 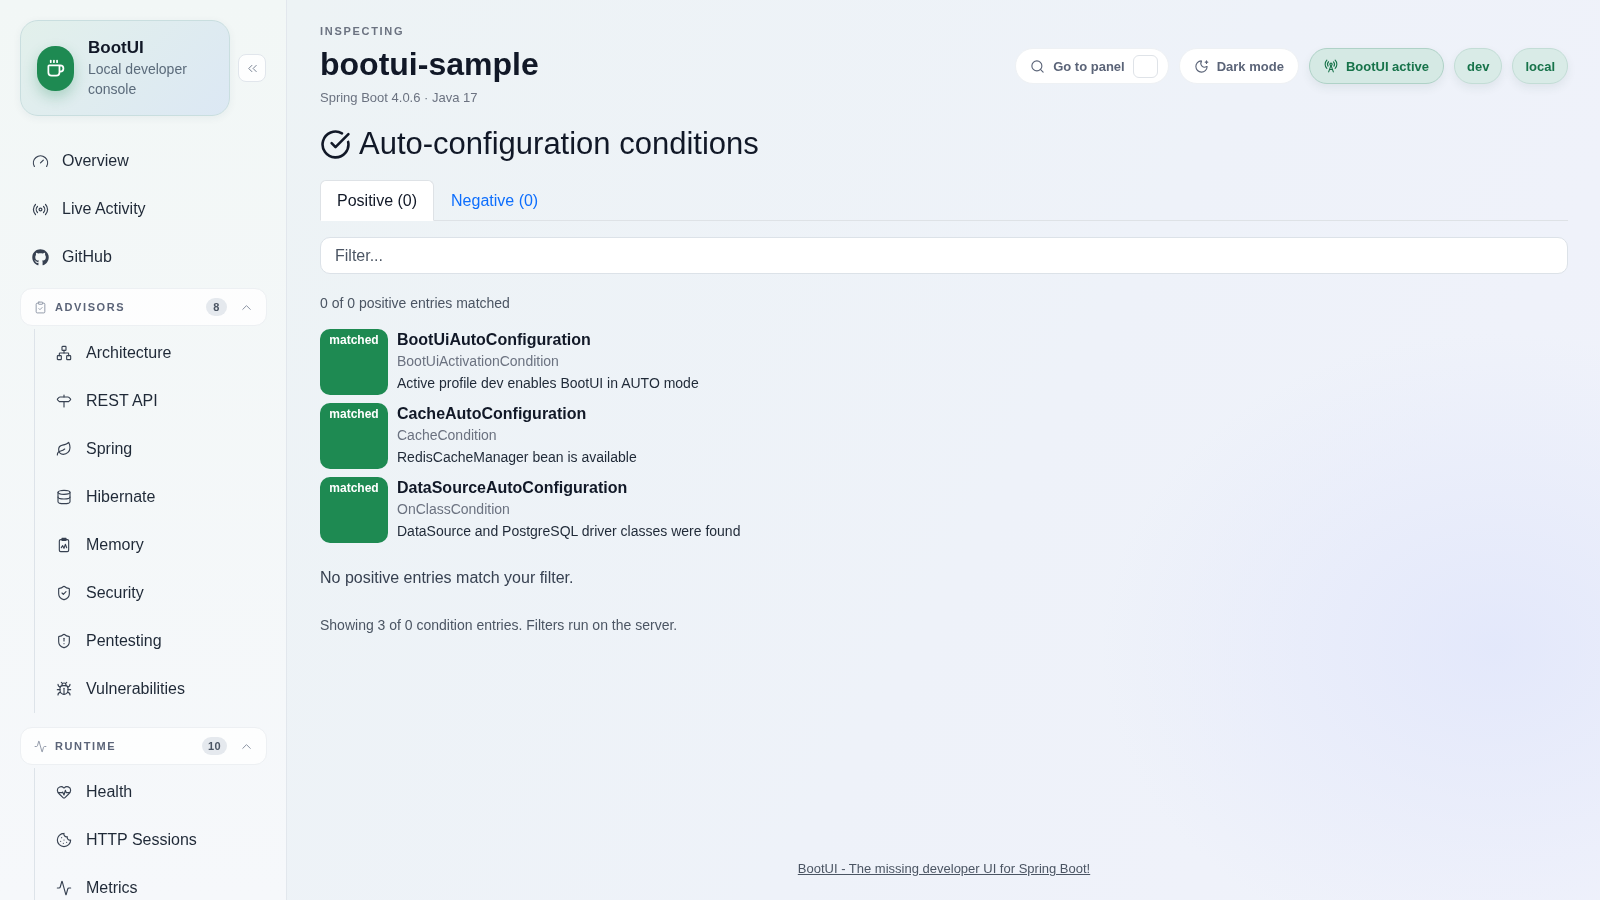 What do you see at coordinates (1238, 66) in the screenshot?
I see `theme-toggle-button: Dark mode` at bounding box center [1238, 66].